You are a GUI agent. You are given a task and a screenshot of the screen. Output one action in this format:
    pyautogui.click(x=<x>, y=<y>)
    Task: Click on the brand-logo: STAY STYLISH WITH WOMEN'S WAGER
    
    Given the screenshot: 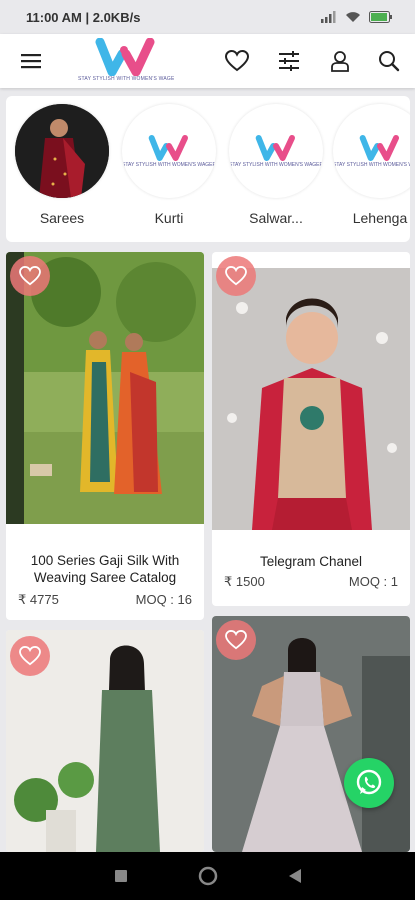 What is the action you would take?
    pyautogui.click(x=126, y=61)
    